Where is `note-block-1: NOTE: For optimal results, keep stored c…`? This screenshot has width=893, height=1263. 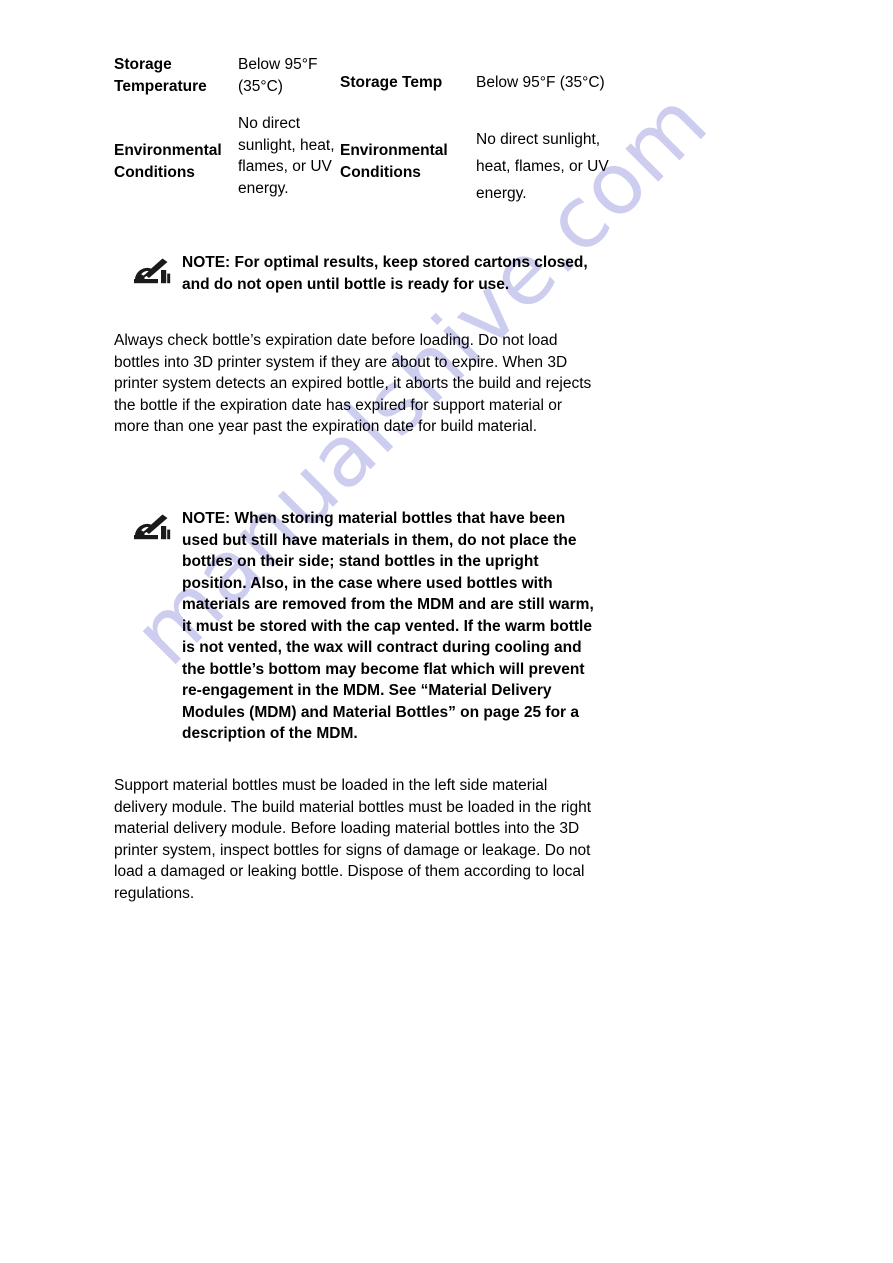 note-block-1: NOTE: For optimal results, keep stored c… is located at coordinates (374, 273).